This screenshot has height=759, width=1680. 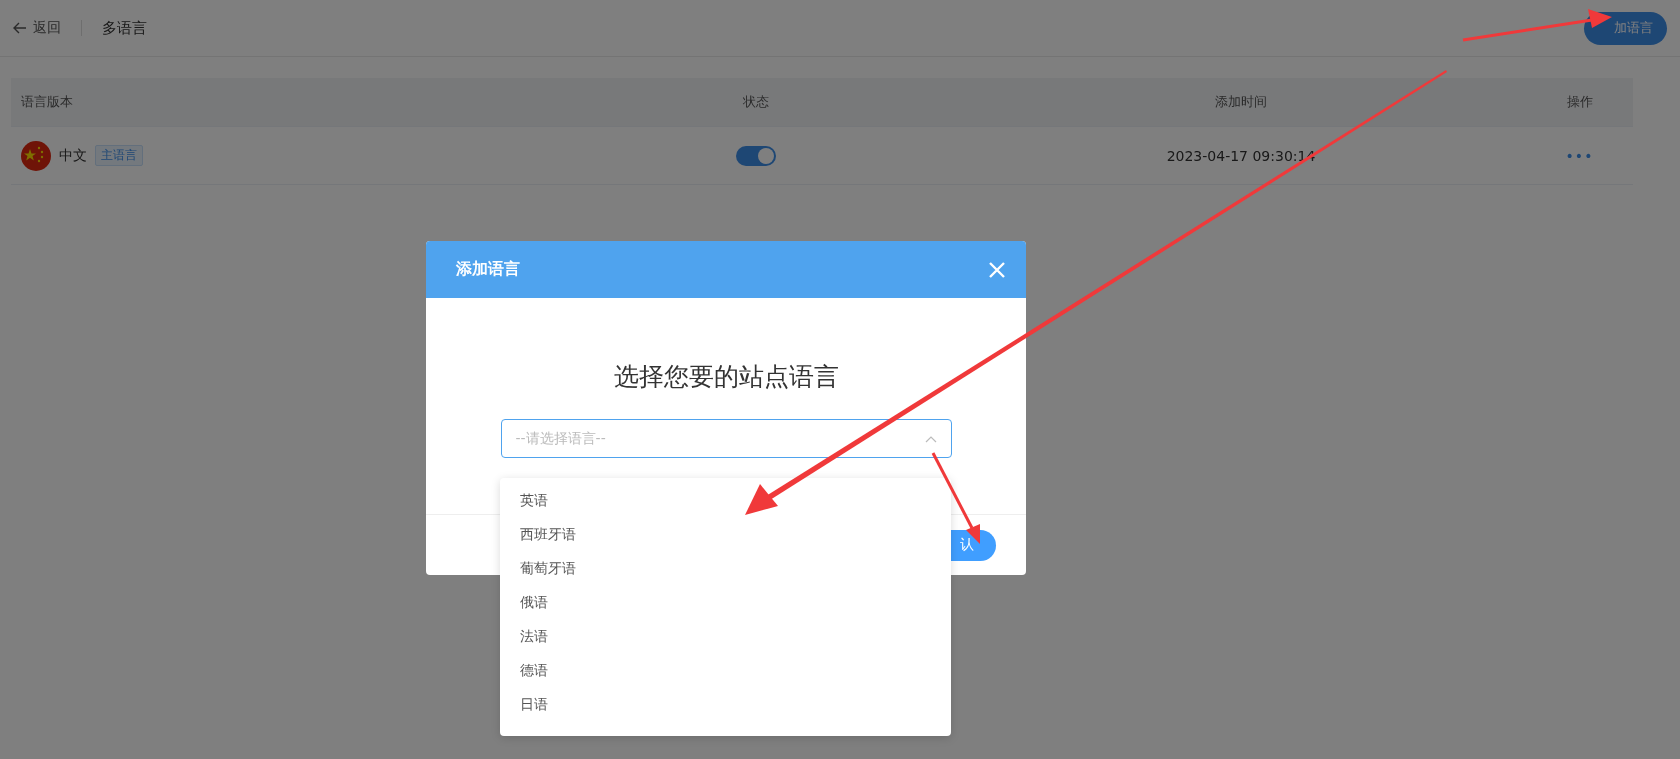 I want to click on language-option: 法语, so click(x=725, y=637).